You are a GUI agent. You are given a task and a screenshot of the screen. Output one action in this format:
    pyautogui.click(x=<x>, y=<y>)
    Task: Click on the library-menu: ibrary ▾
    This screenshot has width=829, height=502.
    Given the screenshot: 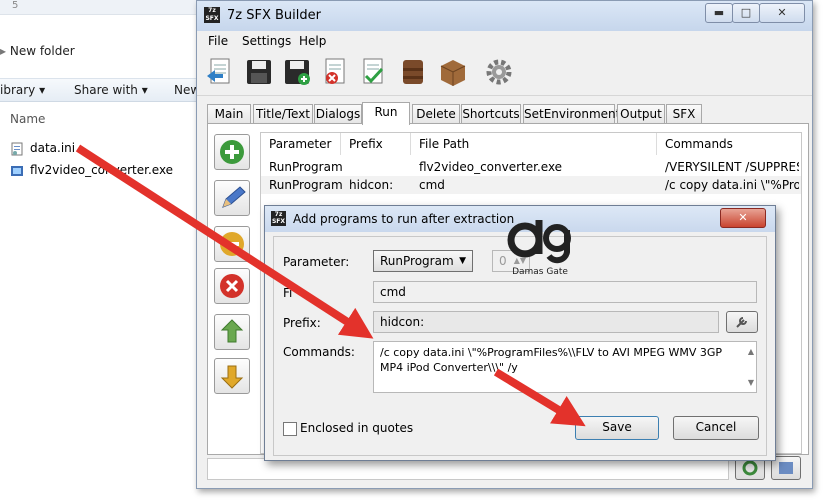 What is the action you would take?
    pyautogui.click(x=22, y=90)
    